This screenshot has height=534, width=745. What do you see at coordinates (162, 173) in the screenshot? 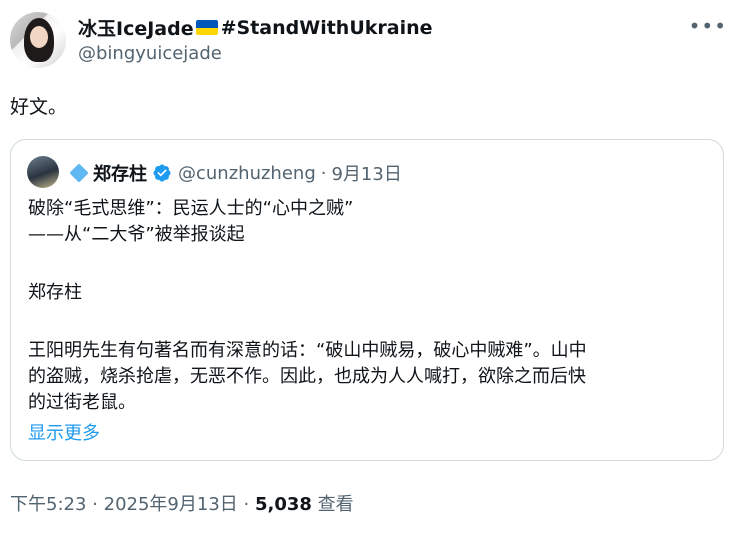
I see `verified-badge-icon` at bounding box center [162, 173].